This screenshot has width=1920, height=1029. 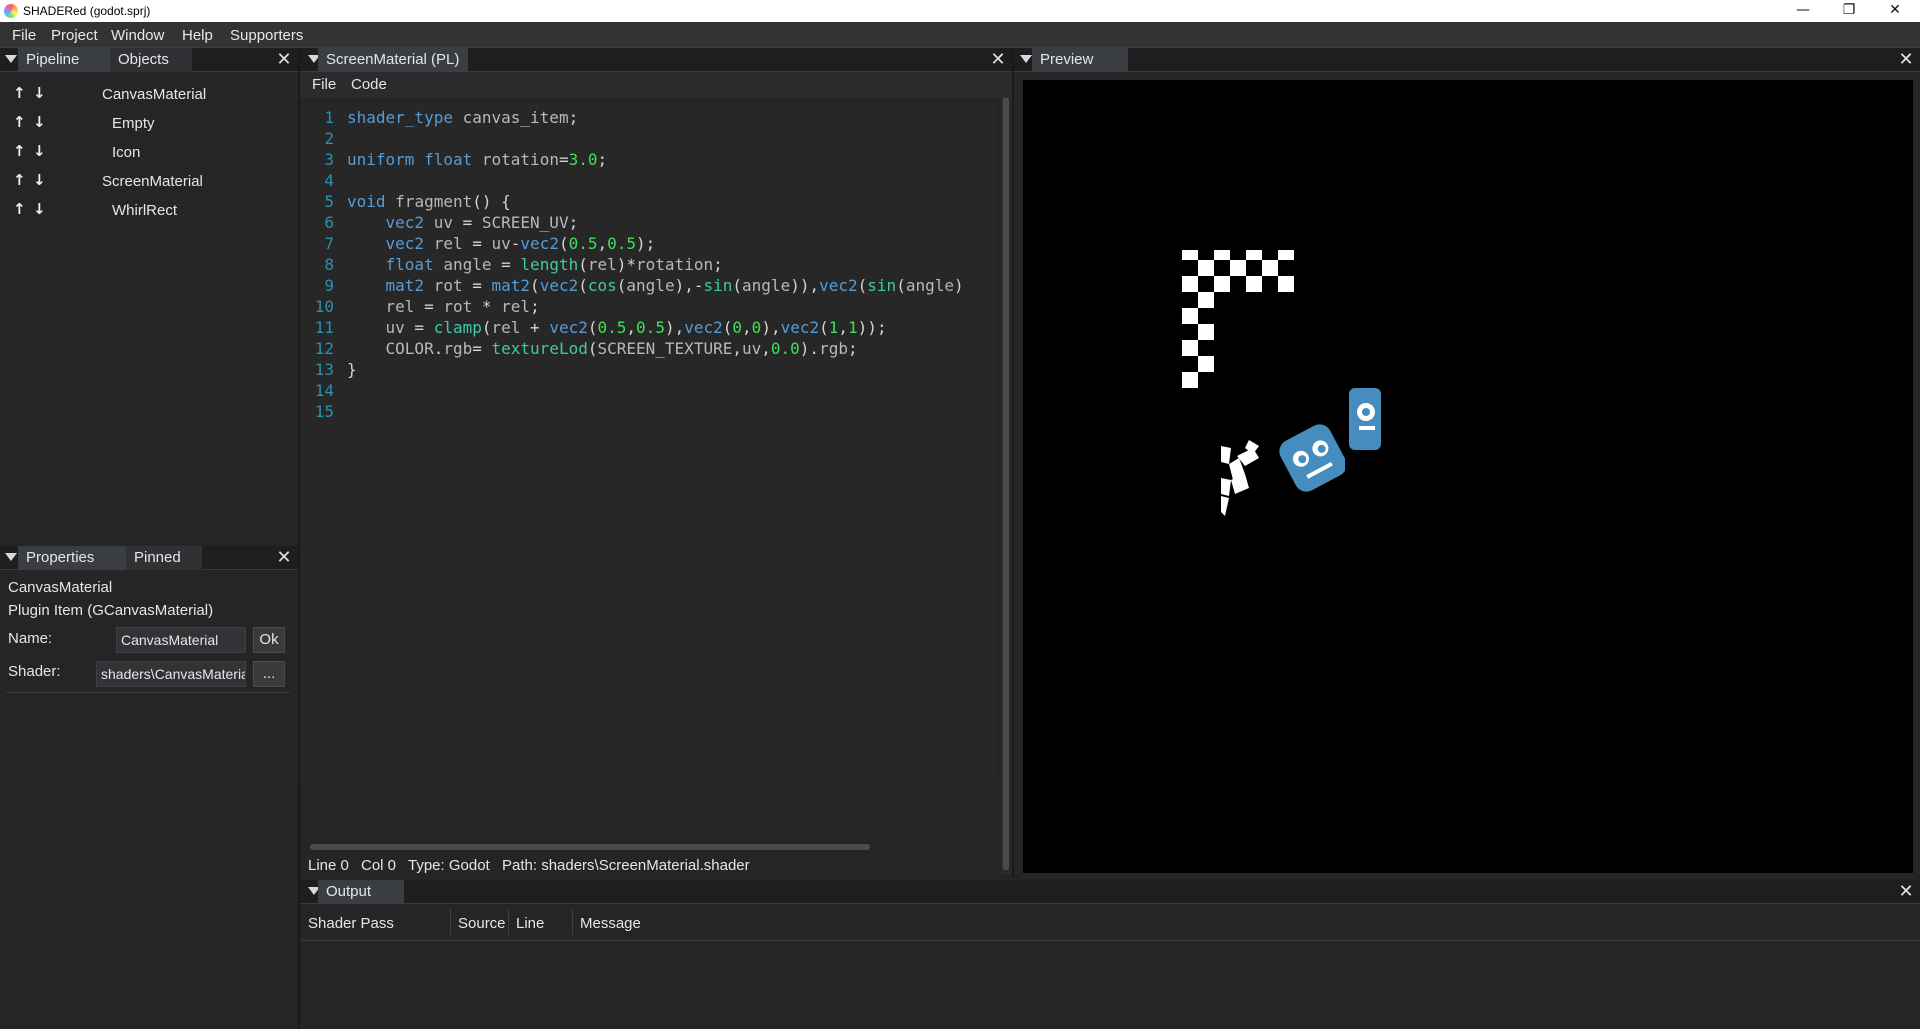 What do you see at coordinates (144, 210) in the screenshot?
I see `pipeline-item-label: WhirlRect` at bounding box center [144, 210].